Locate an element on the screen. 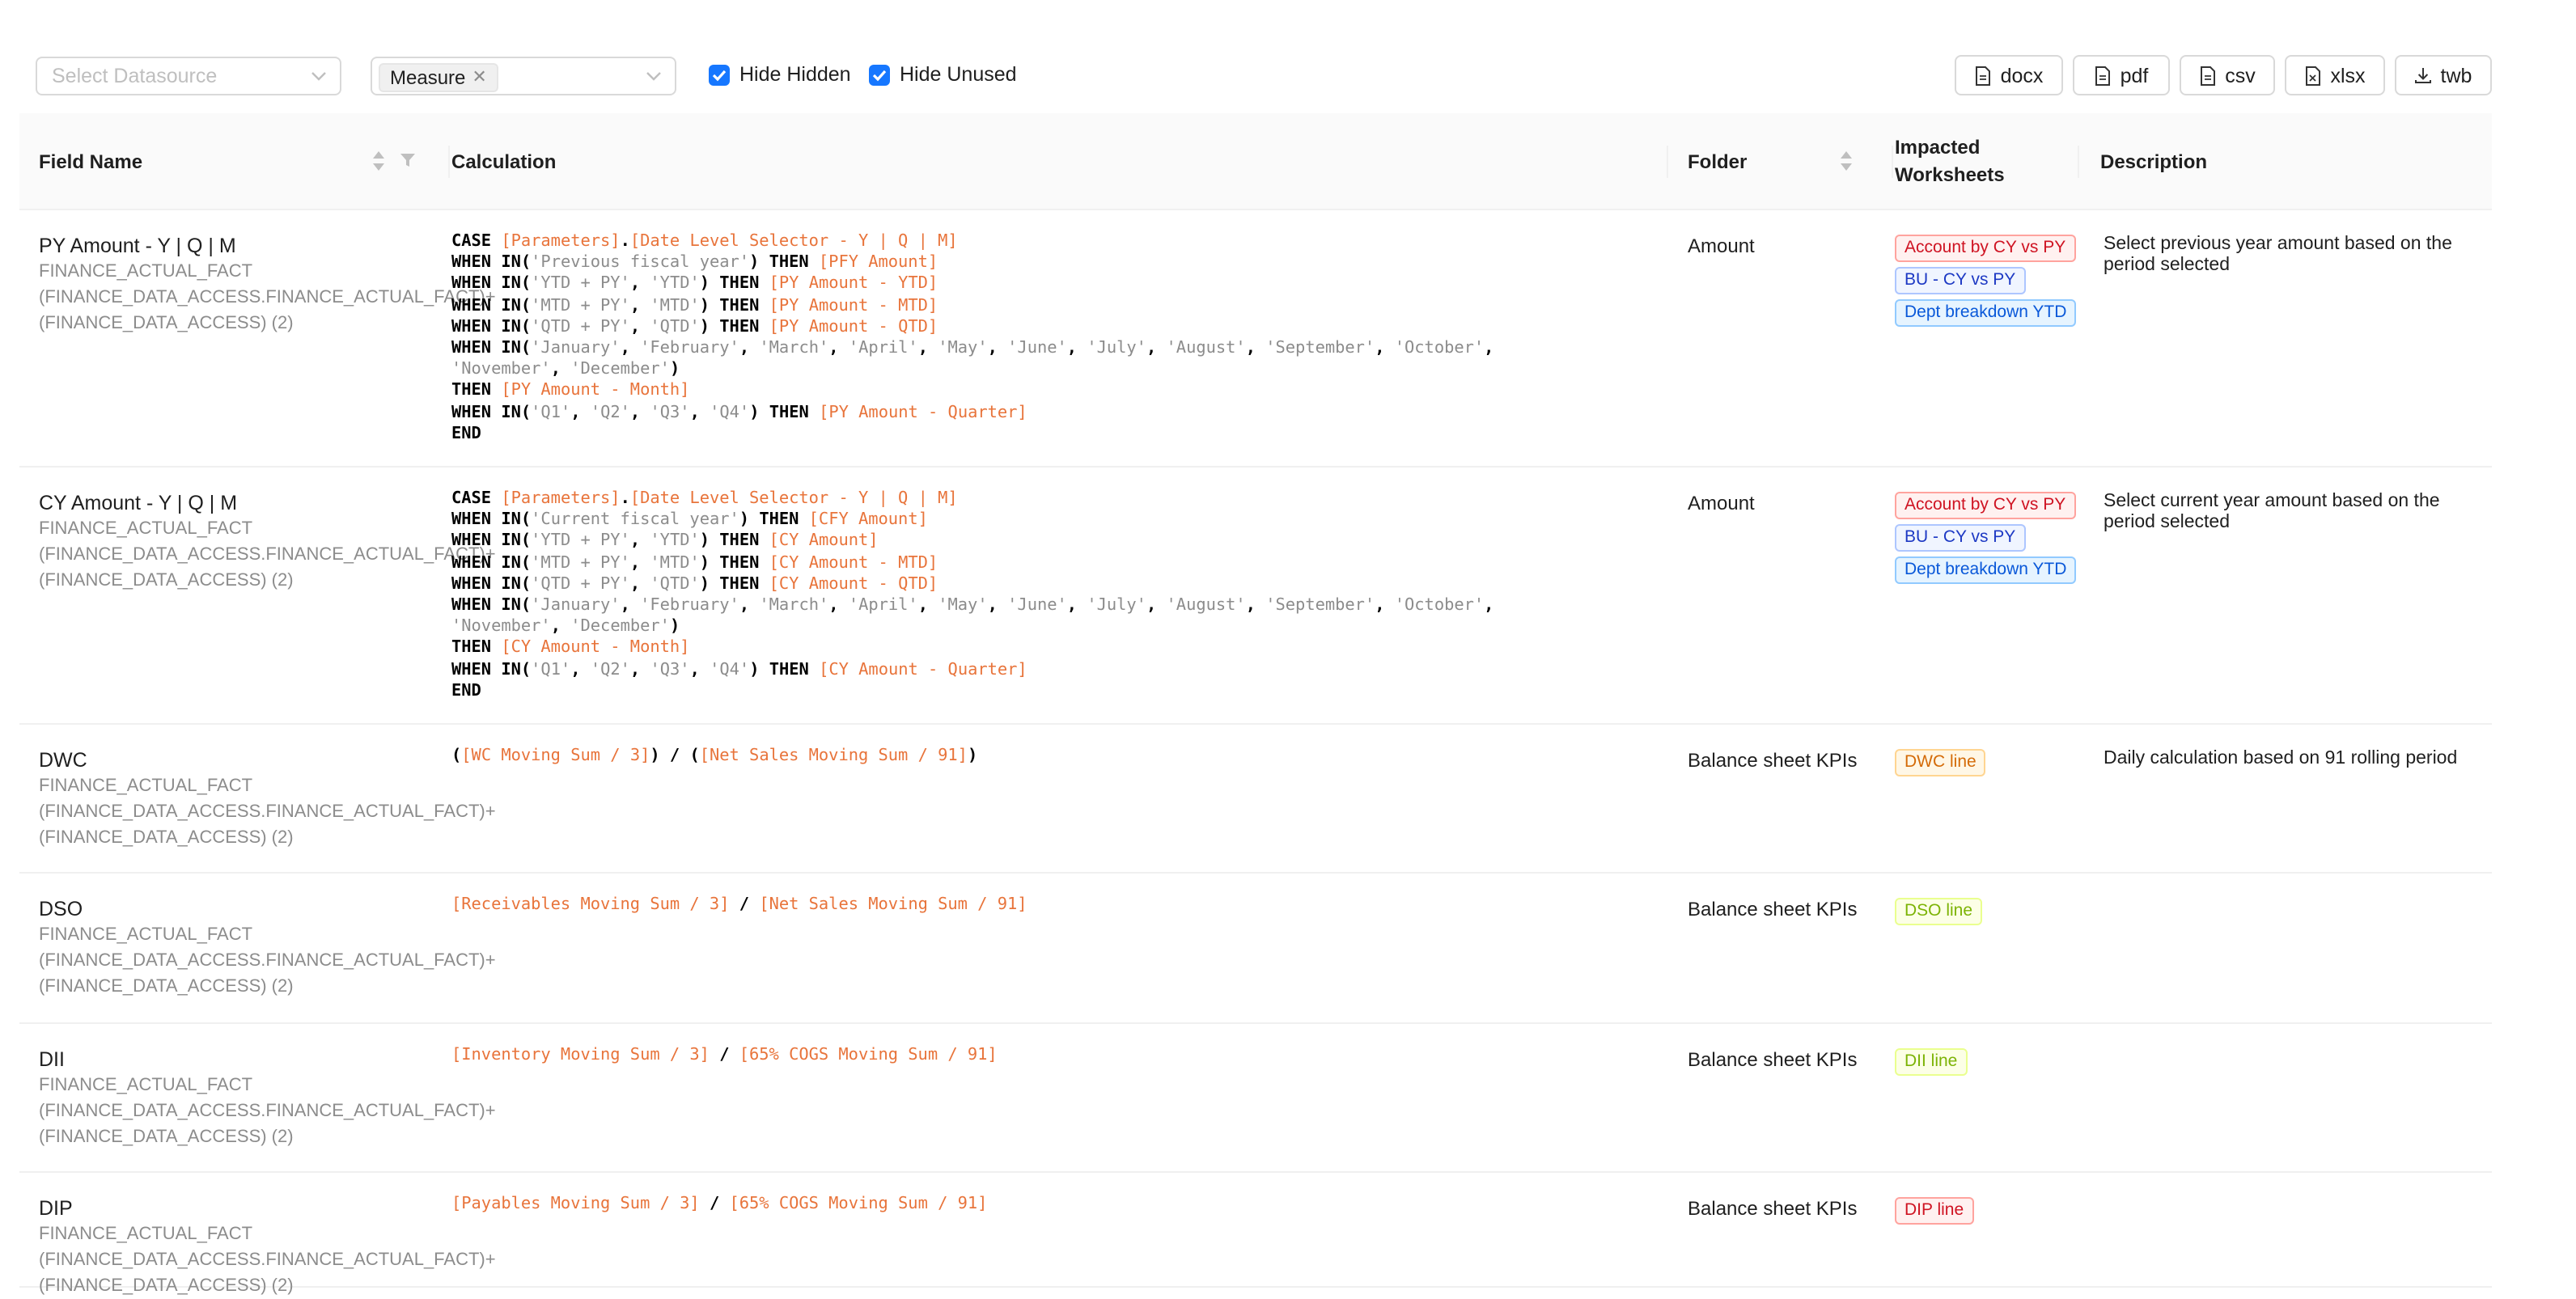 The height and width of the screenshot is (1299, 2576). code-token-str: 'YTD + PY' is located at coordinates (580, 541).